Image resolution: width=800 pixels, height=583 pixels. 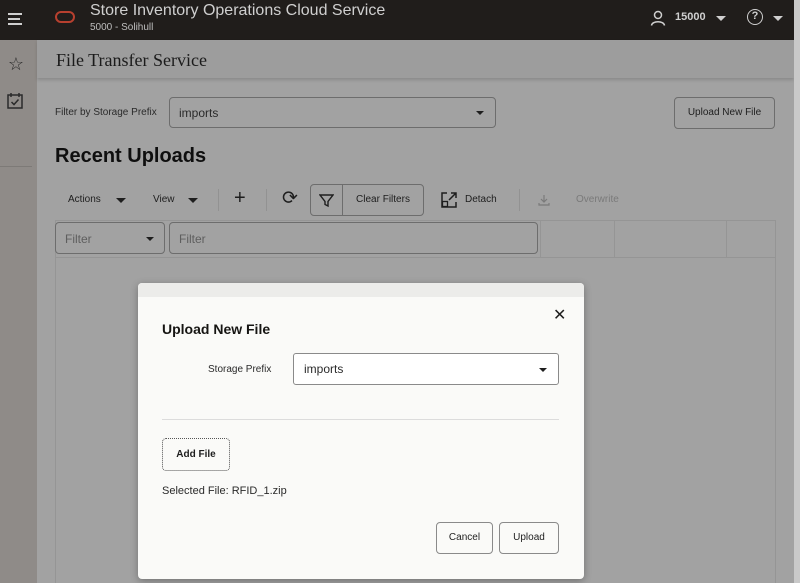 I want to click on download-icon, so click(x=544, y=200).